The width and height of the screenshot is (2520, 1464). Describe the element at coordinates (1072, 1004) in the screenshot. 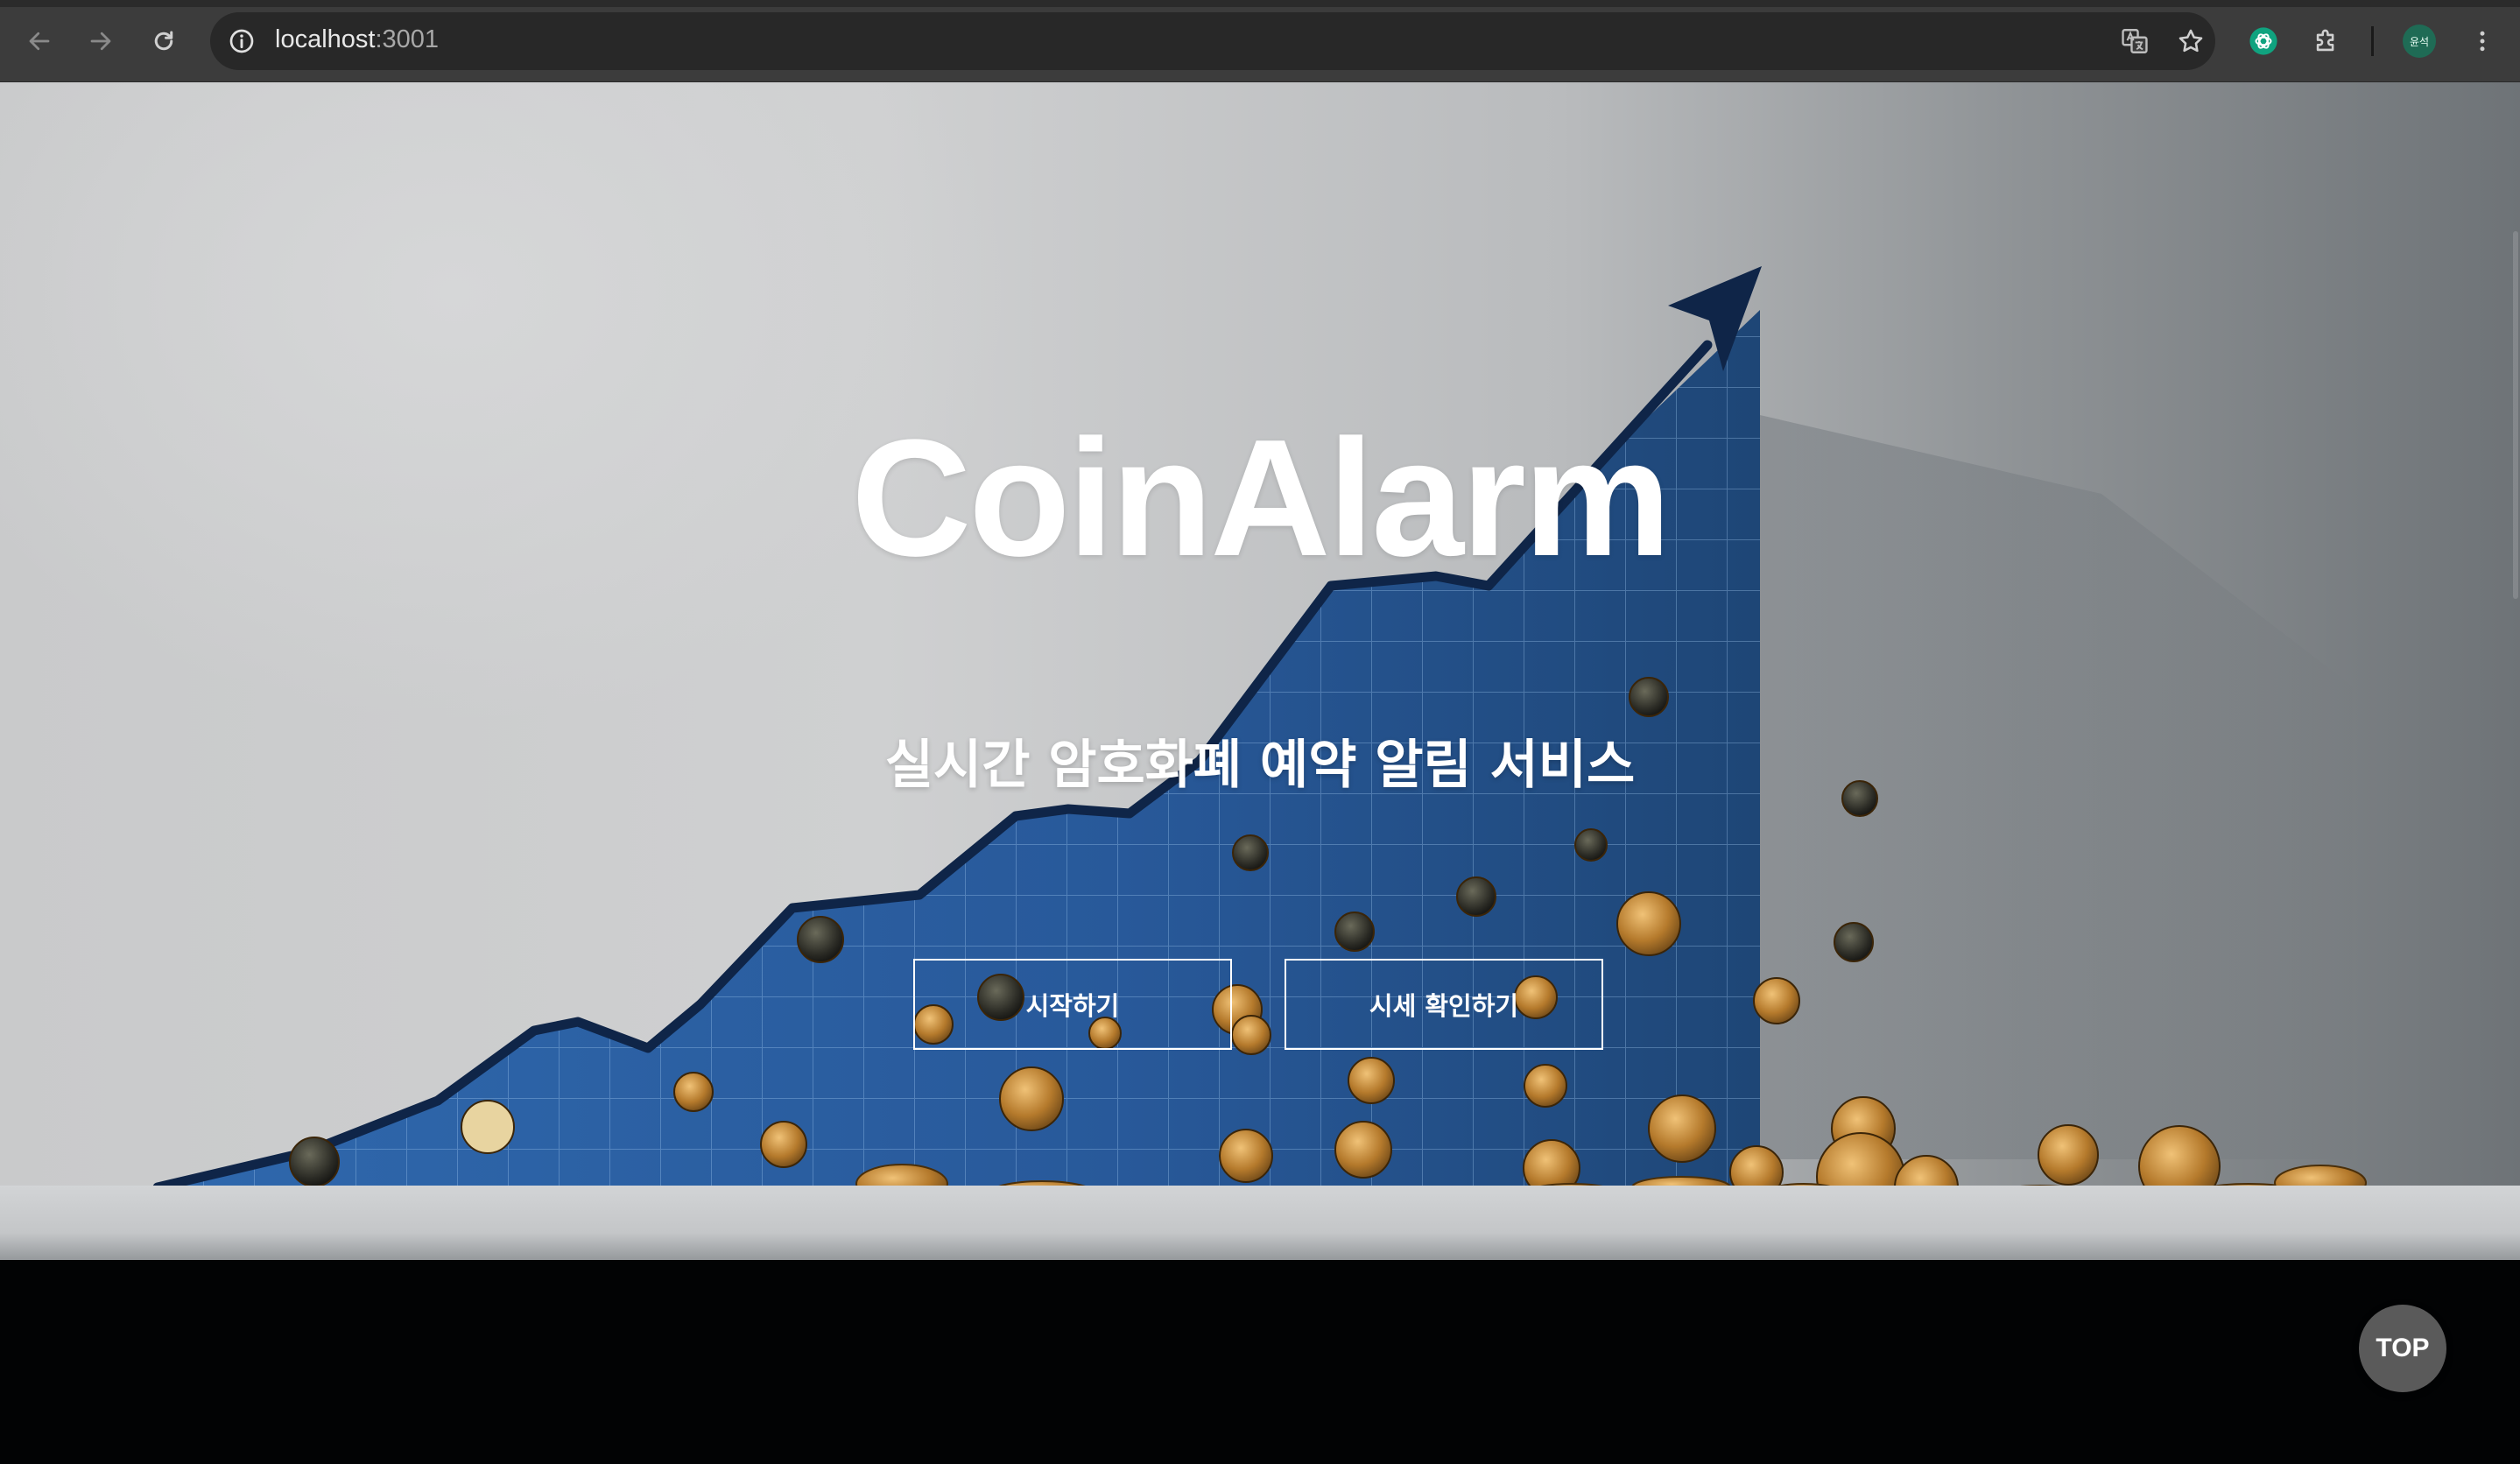

I see `start-button: 시작하기` at that location.